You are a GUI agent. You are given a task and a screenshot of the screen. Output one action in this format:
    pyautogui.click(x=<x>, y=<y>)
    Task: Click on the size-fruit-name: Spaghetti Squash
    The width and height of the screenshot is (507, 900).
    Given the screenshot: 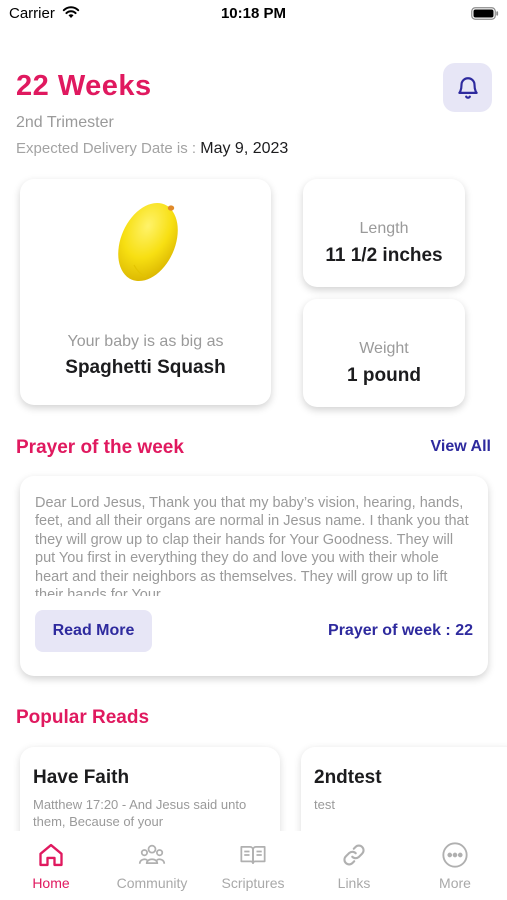 What is the action you would take?
    pyautogui.click(x=145, y=367)
    